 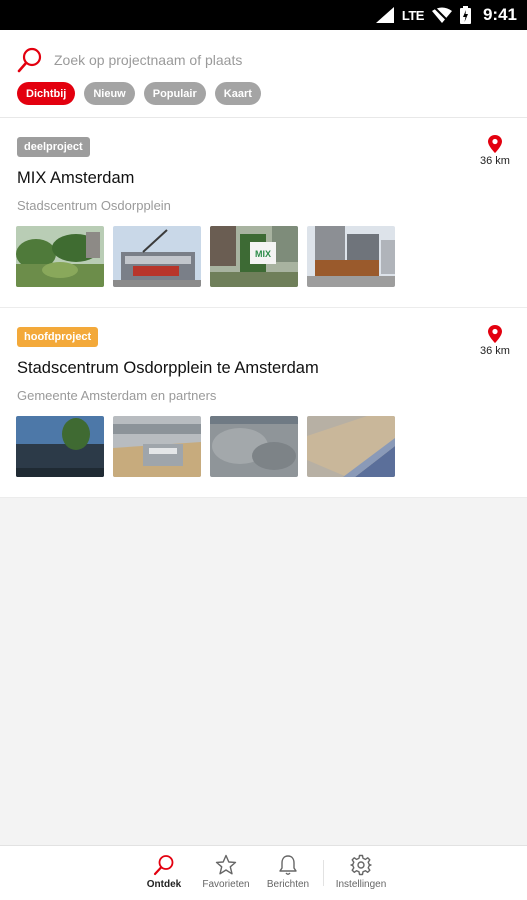 I want to click on nav-item-ontdek: Ontdek, so click(x=164, y=872).